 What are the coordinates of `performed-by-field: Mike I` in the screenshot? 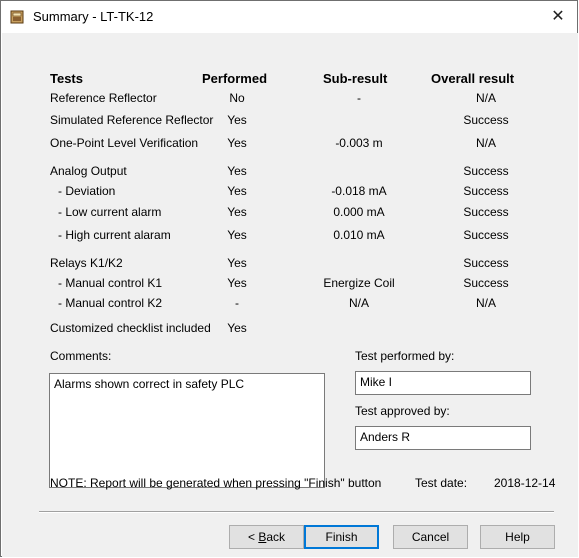 It's located at (443, 383).